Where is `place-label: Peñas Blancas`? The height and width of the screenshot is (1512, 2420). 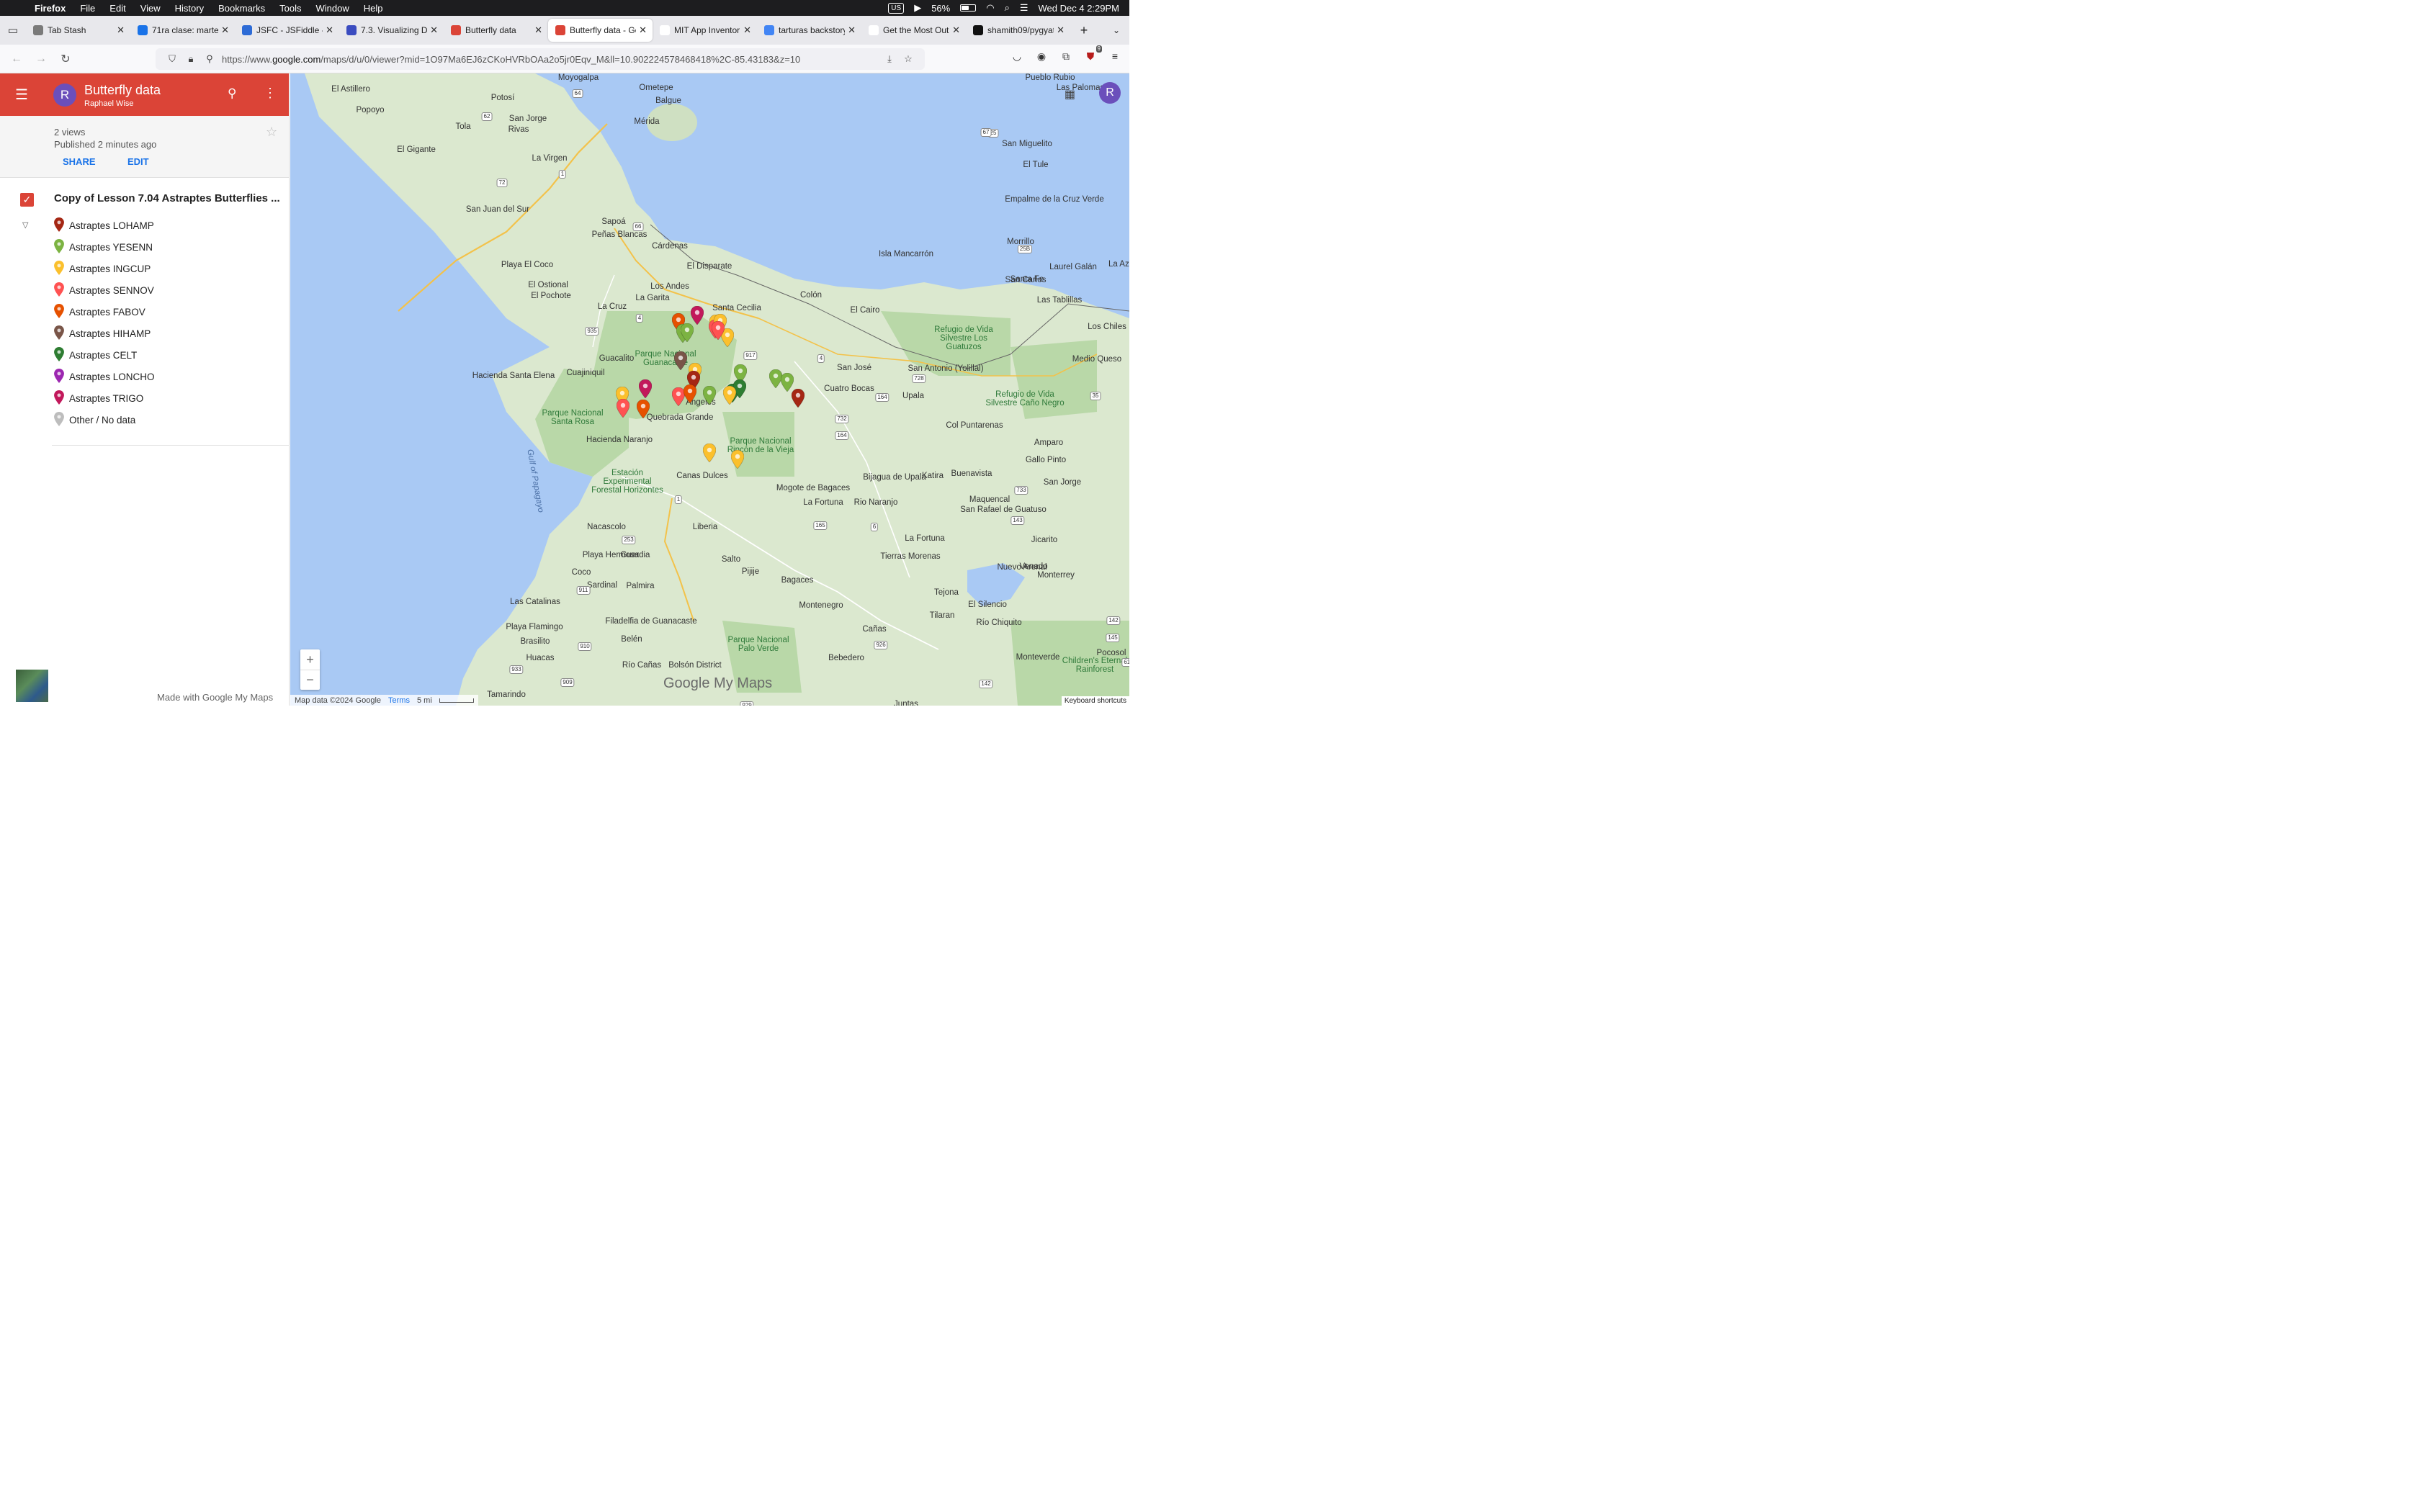 place-label: Peñas Blancas is located at coordinates (619, 234).